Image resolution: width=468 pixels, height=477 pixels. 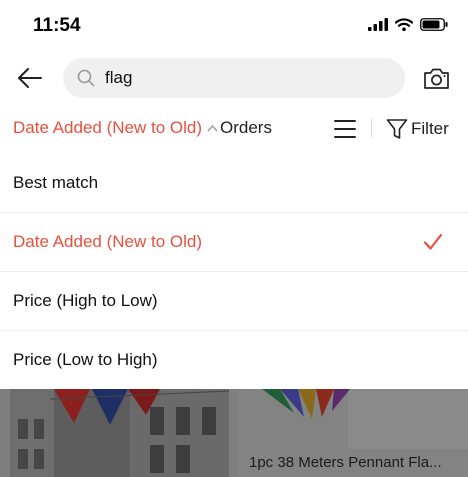 What do you see at coordinates (86, 78) in the screenshot?
I see `search-icon` at bounding box center [86, 78].